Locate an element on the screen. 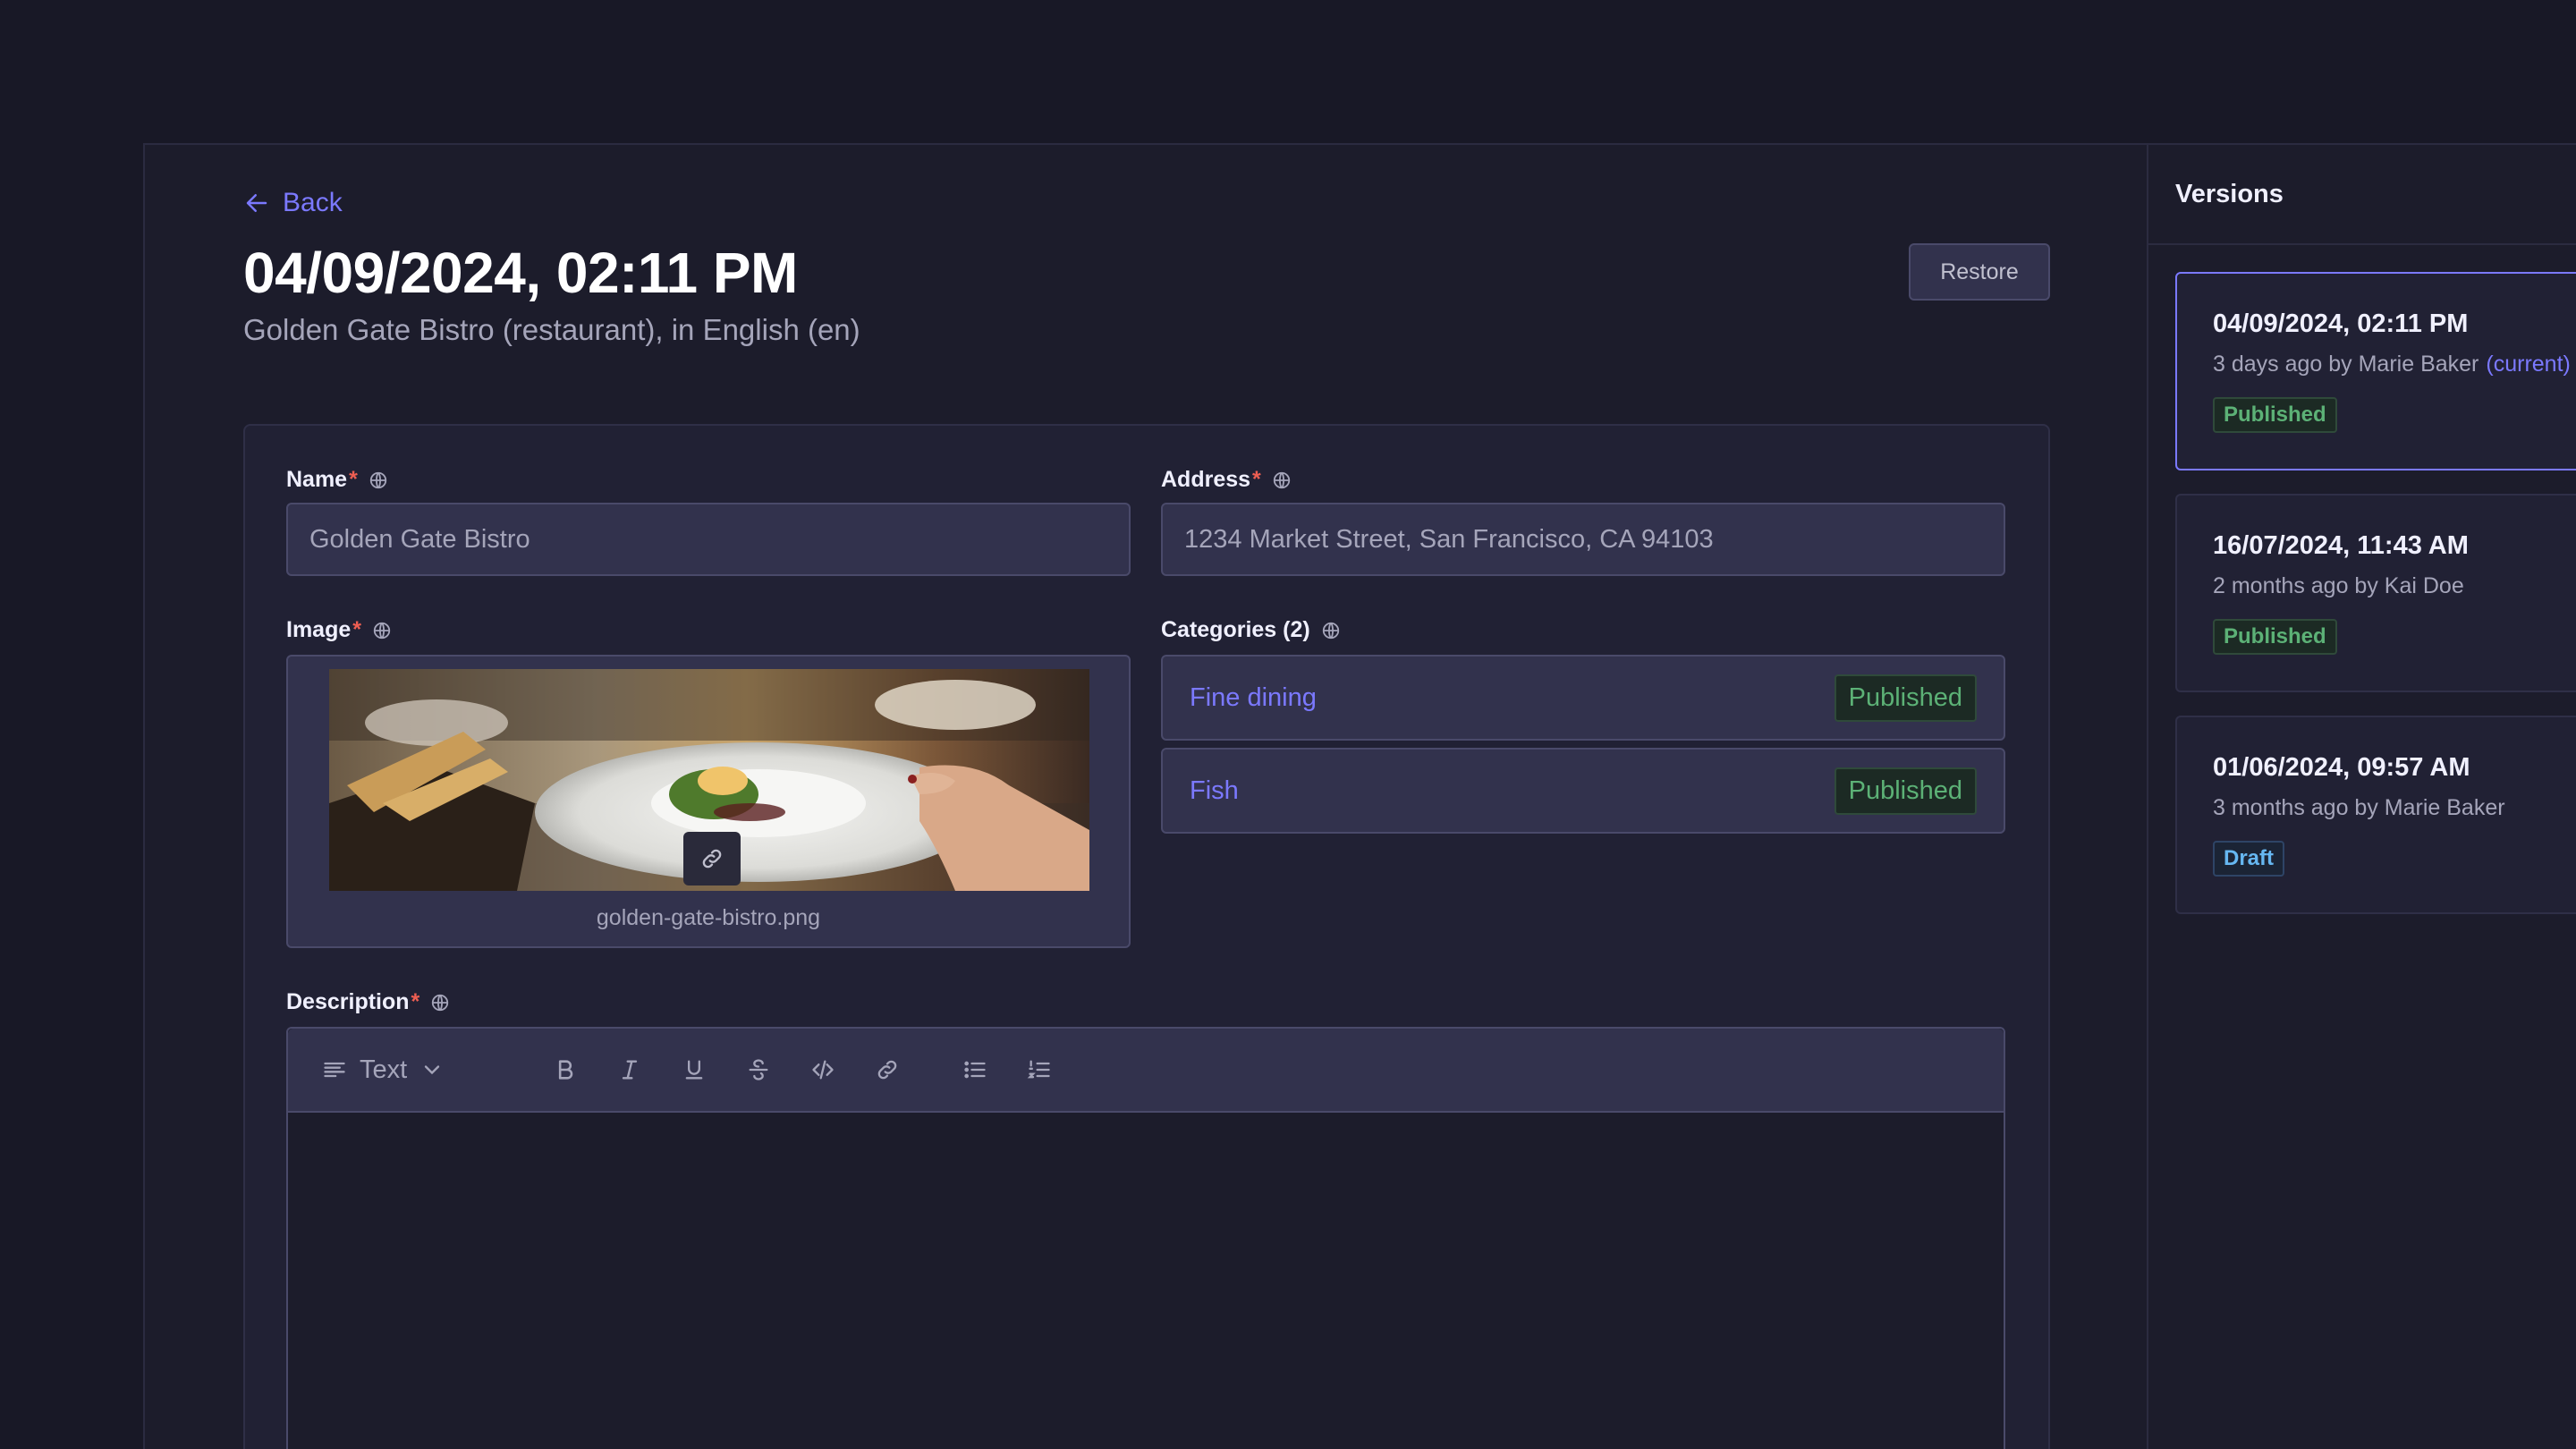 Image resolution: width=2576 pixels, height=1449 pixels. version-date: 01/06/2024, 09:57 AM is located at coordinates (2341, 767).